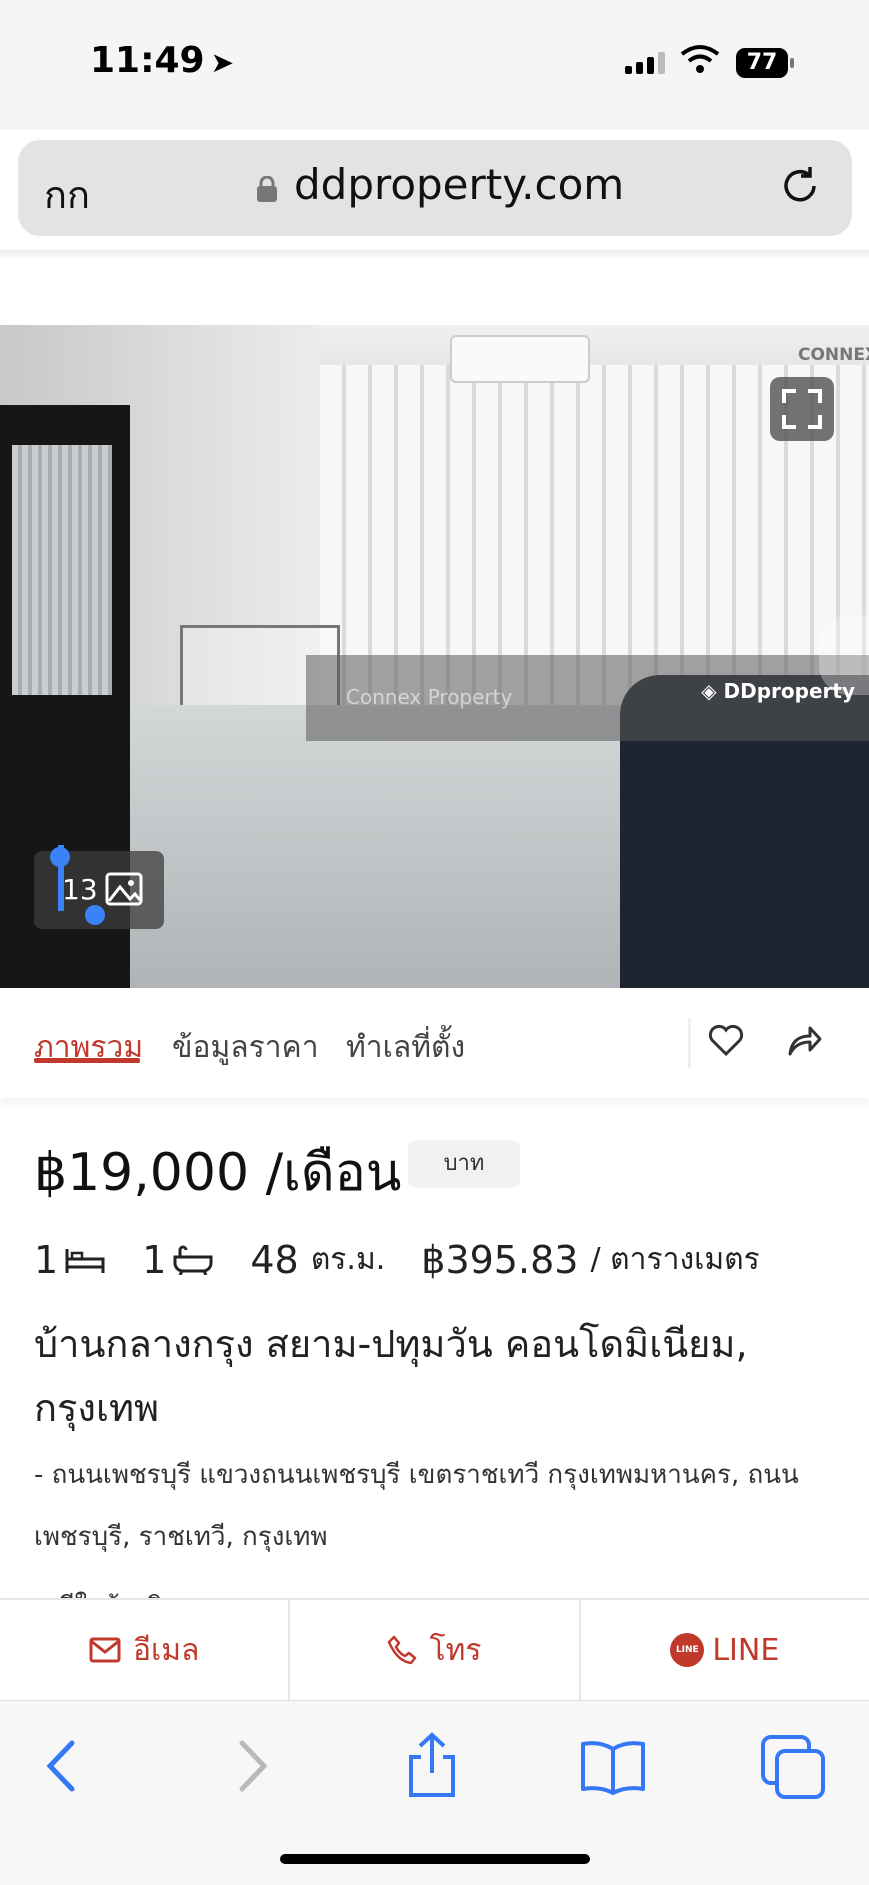  Describe the element at coordinates (459, 184) in the screenshot. I see `url-text: ddproperty.com` at that location.